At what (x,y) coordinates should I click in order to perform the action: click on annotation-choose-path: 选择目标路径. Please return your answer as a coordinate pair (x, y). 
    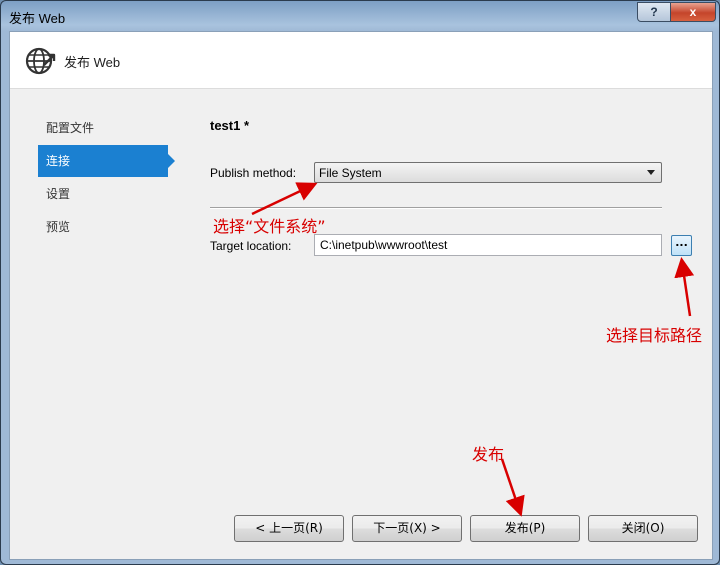
    Looking at the image, I should click on (654, 335).